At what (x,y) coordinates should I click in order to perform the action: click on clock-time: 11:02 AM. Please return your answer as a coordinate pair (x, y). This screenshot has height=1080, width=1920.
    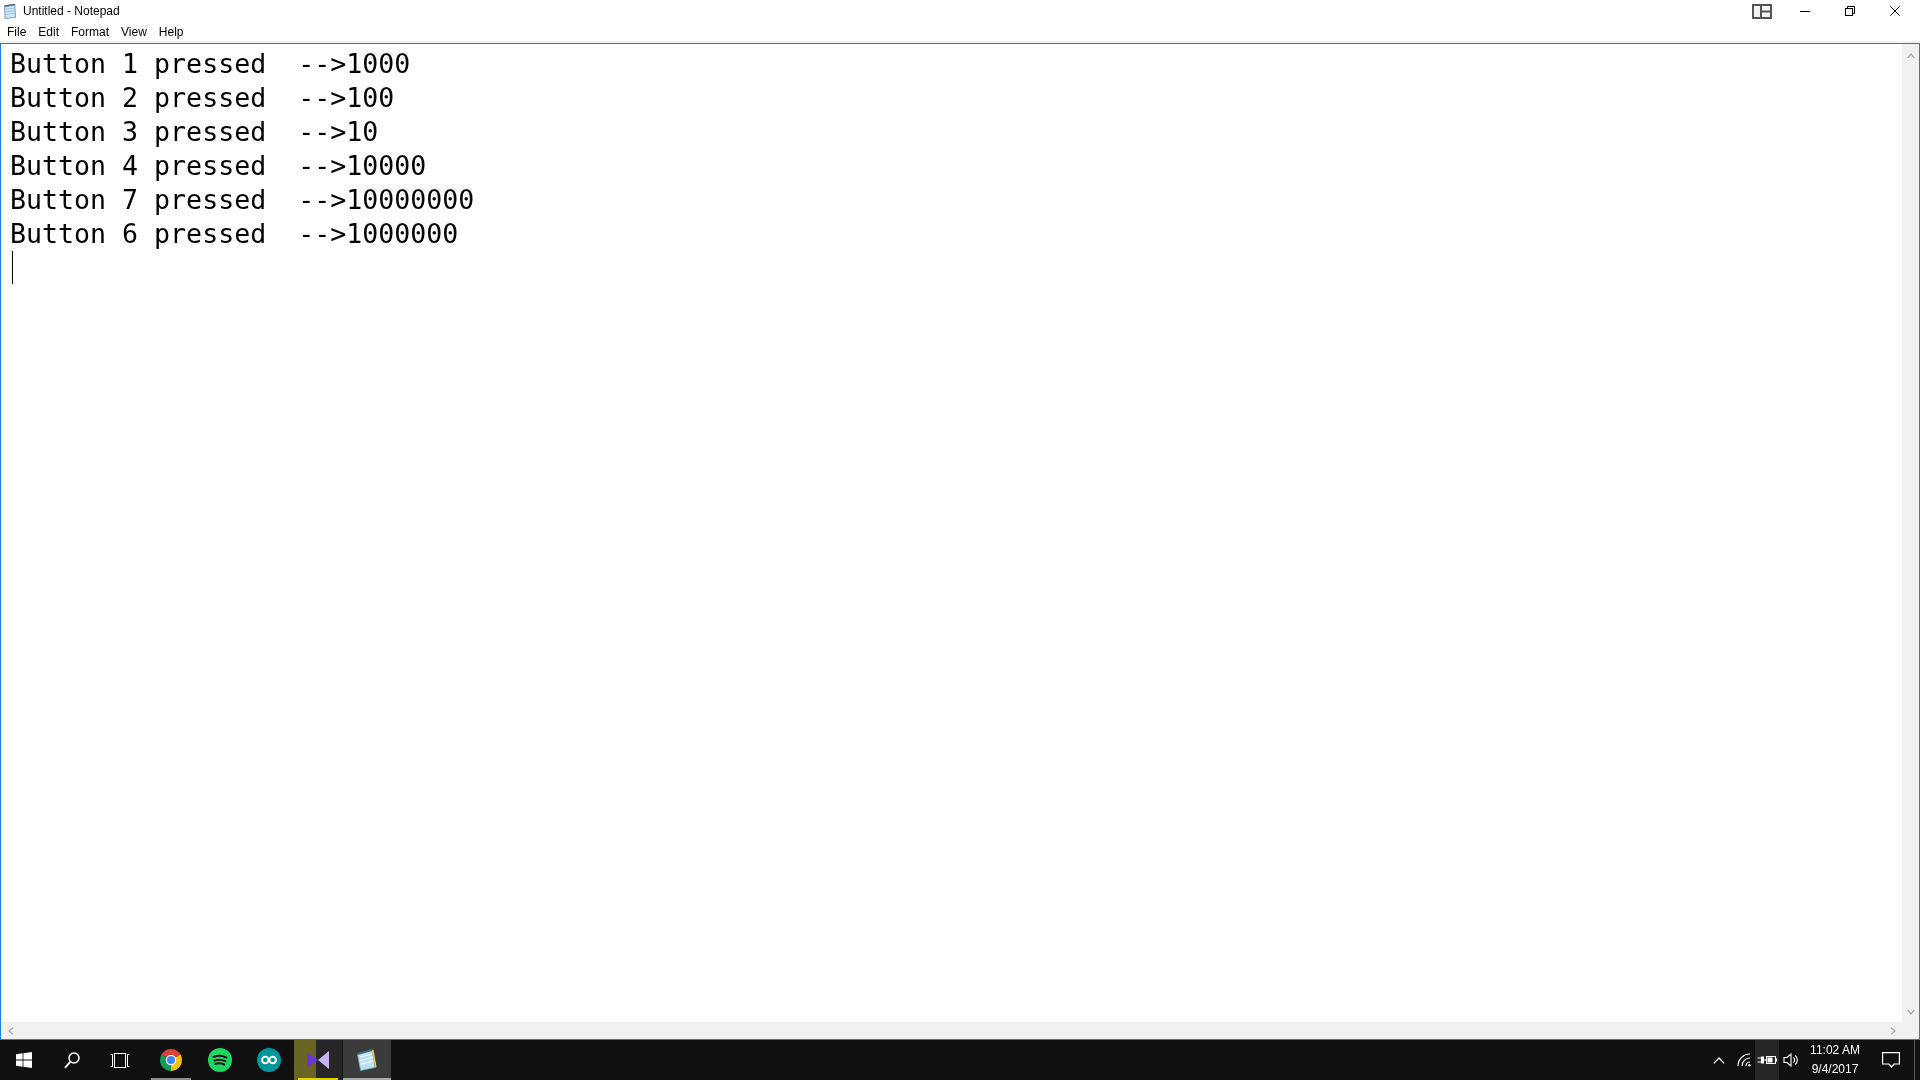
    Looking at the image, I should click on (1835, 1050).